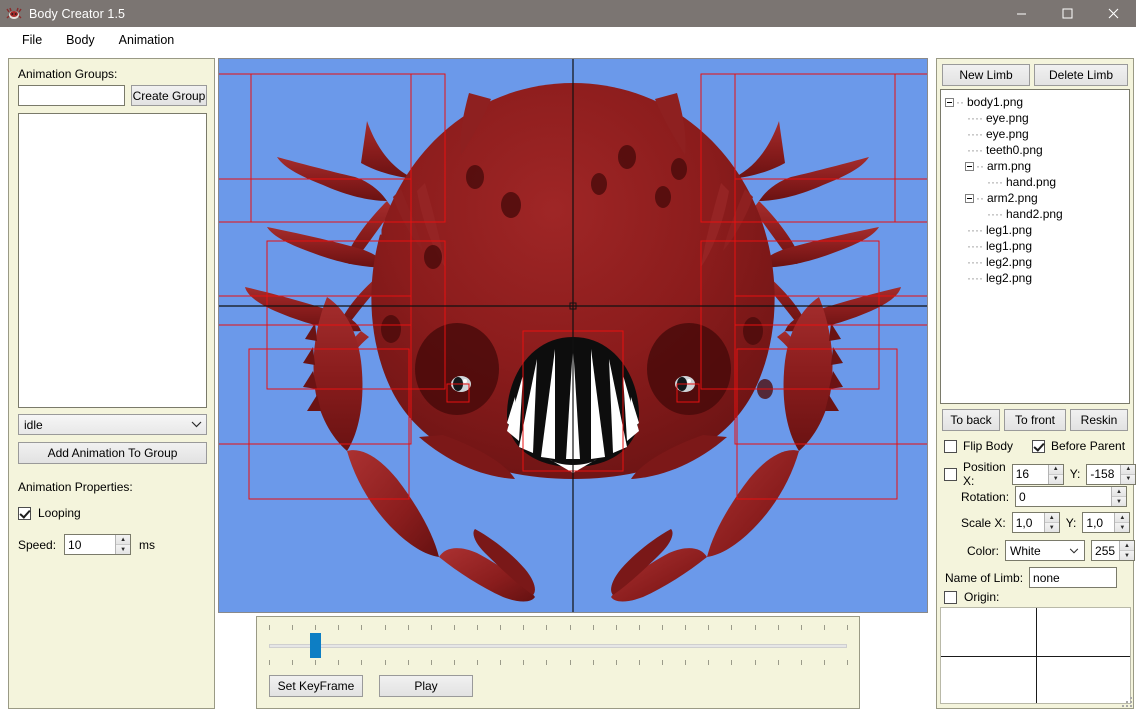 The width and height of the screenshot is (1136, 715). I want to click on animation-groups-list, so click(112, 260).